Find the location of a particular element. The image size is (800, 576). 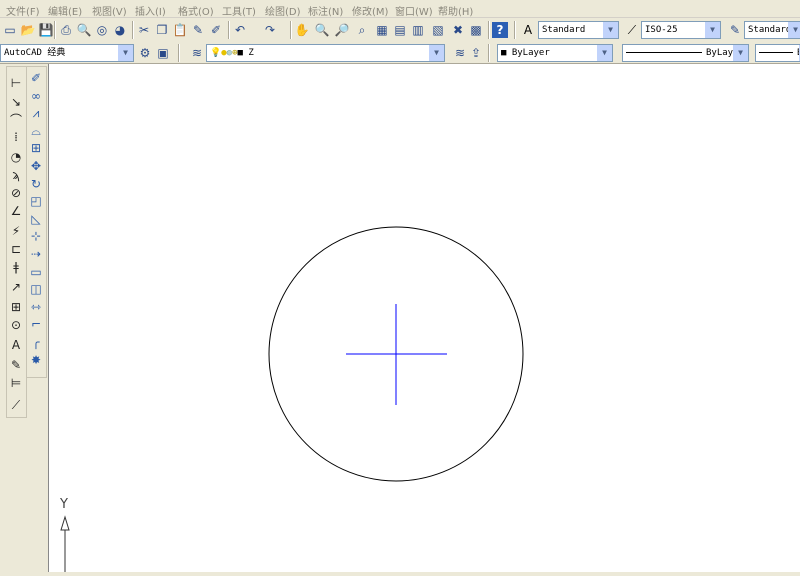

table-style-dropdown: Standard ▼ is located at coordinates (772, 30).